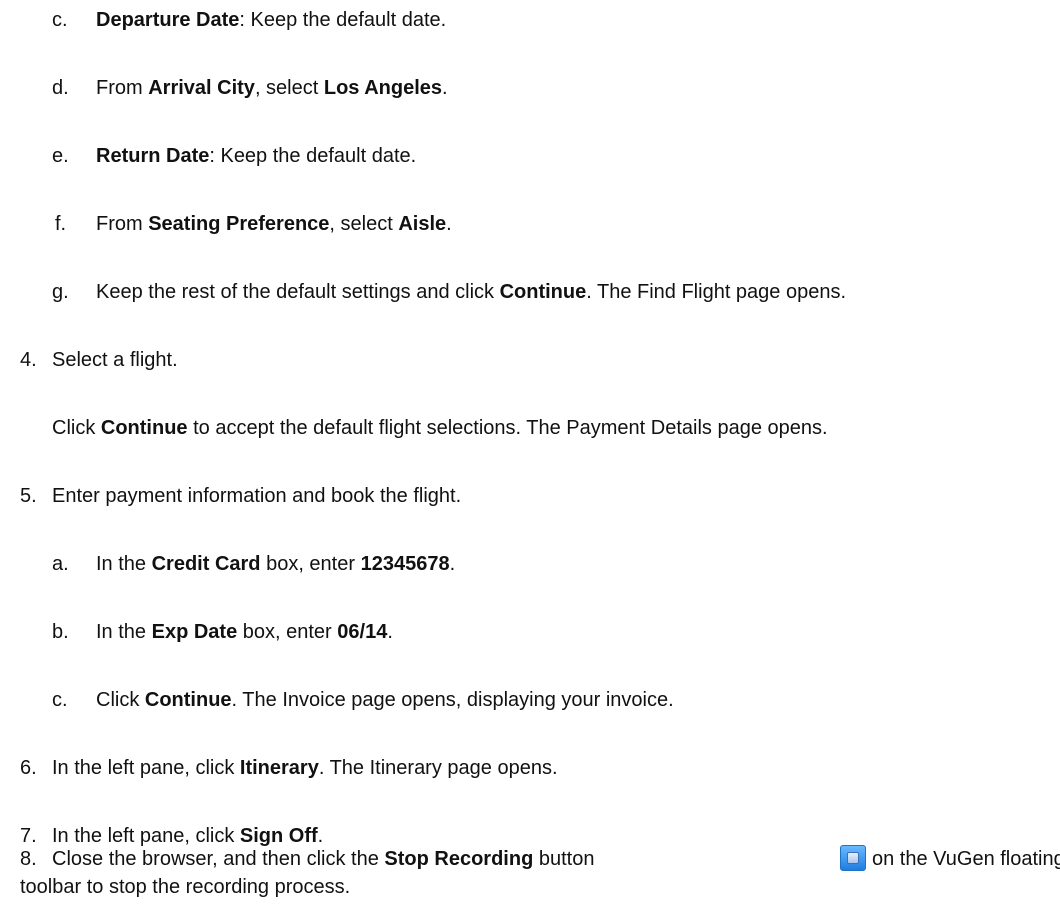 The image size is (1060, 916). I want to click on step-label: 6., so click(28, 768).